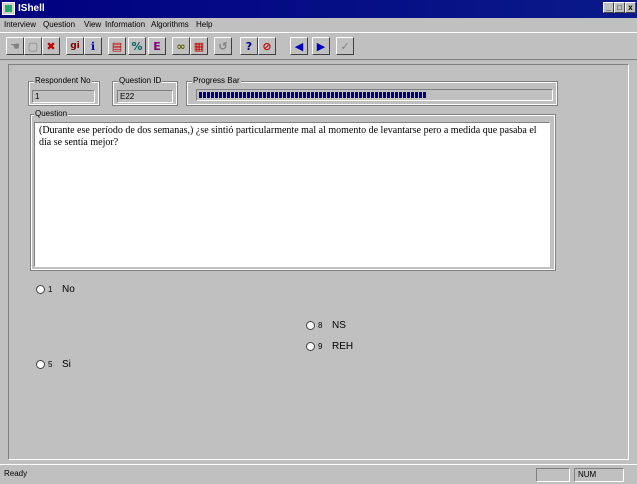 Image resolution: width=637 pixels, height=484 pixels. Describe the element at coordinates (299, 46) in the screenshot. I see `prev-icon: ◀` at that location.